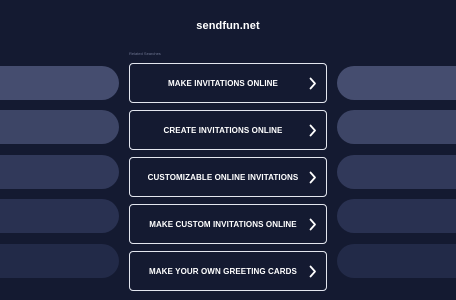 The image size is (456, 300). I want to click on related-link-label: CUSTOMIZABLE ONLINE INVITATIONS, so click(223, 177).